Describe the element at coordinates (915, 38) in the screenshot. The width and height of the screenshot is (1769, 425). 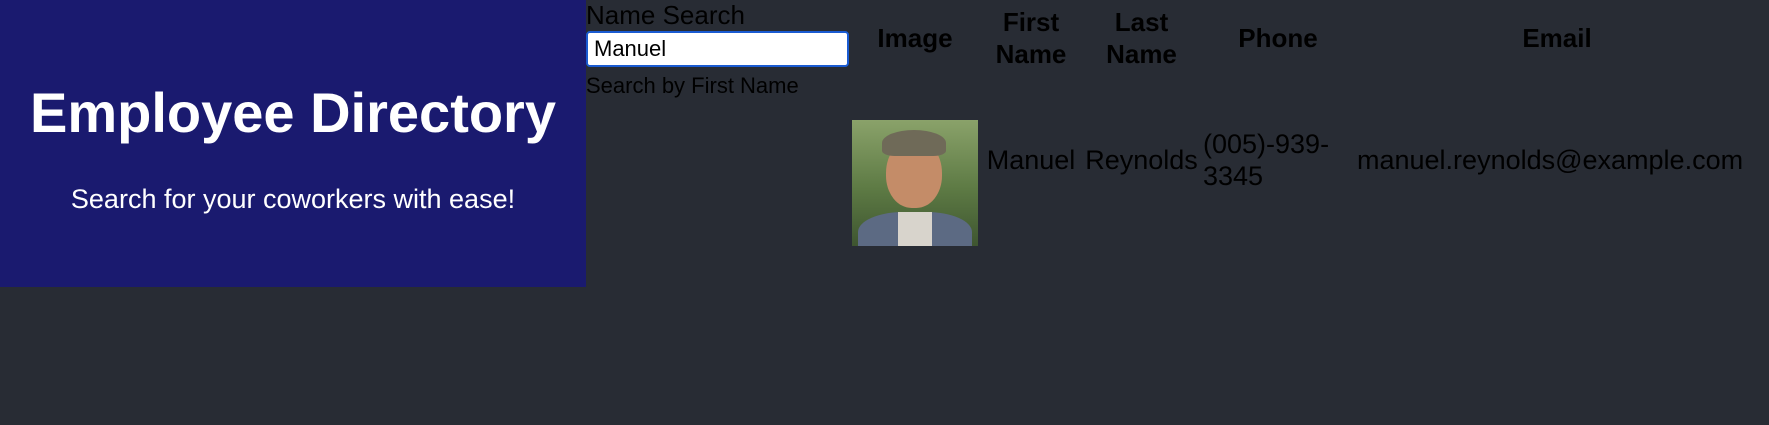
I see `header-image: Image` at that location.